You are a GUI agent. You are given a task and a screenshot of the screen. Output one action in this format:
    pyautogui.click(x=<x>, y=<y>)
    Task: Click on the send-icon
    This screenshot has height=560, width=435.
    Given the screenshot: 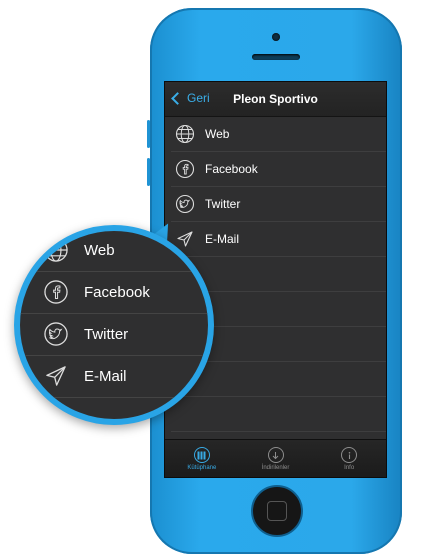 What is the action you would take?
    pyautogui.click(x=56, y=376)
    